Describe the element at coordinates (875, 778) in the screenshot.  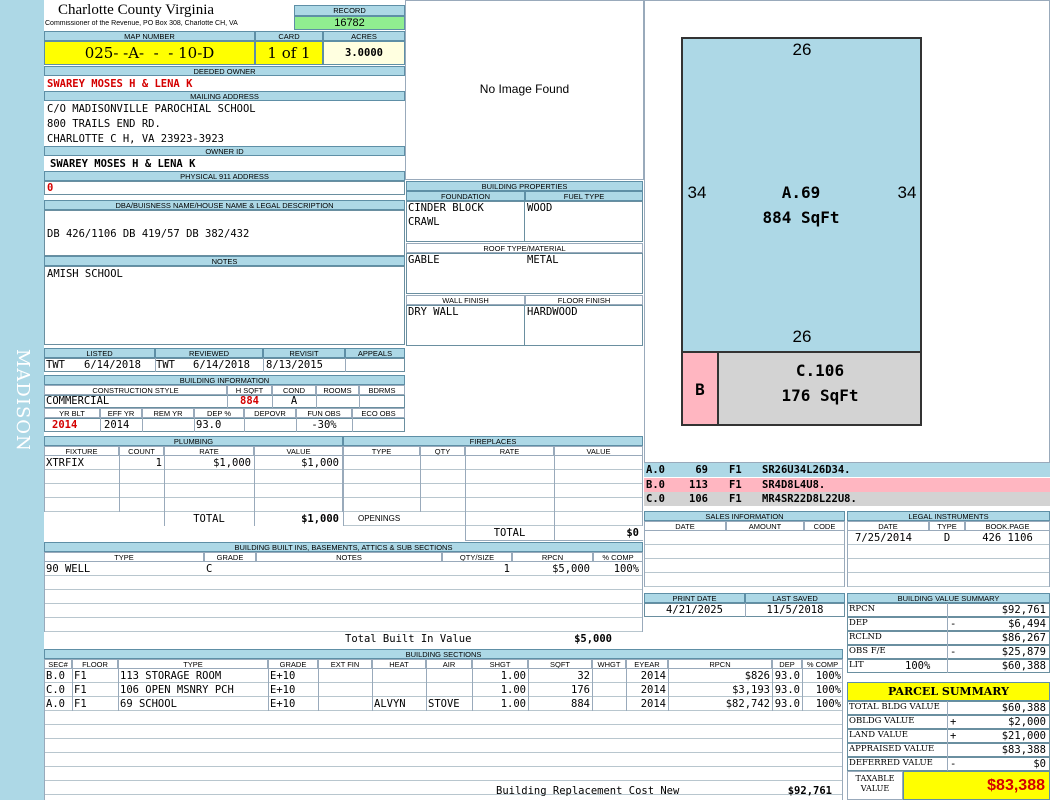
I see `taxable-label-1: TAXABLE` at that location.